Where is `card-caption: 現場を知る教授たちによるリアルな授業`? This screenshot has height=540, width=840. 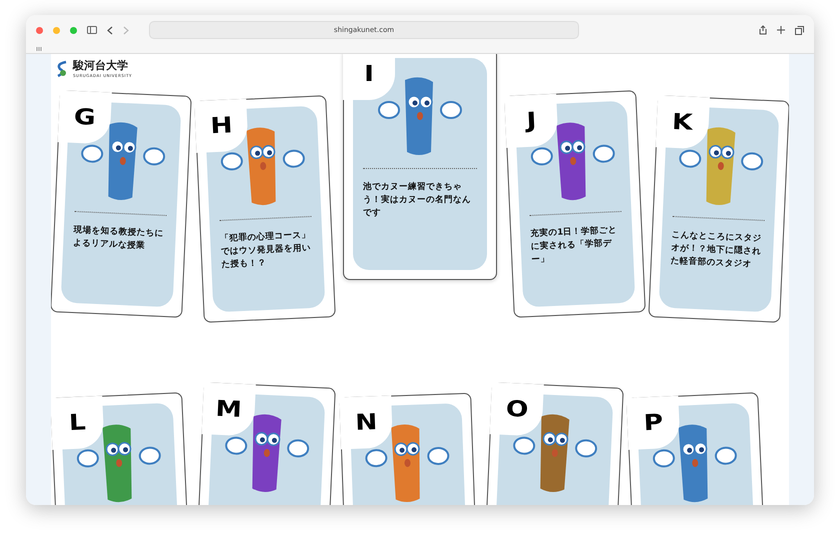 card-caption: 現場を知る教授たちによるリアルな授業 is located at coordinates (118, 238).